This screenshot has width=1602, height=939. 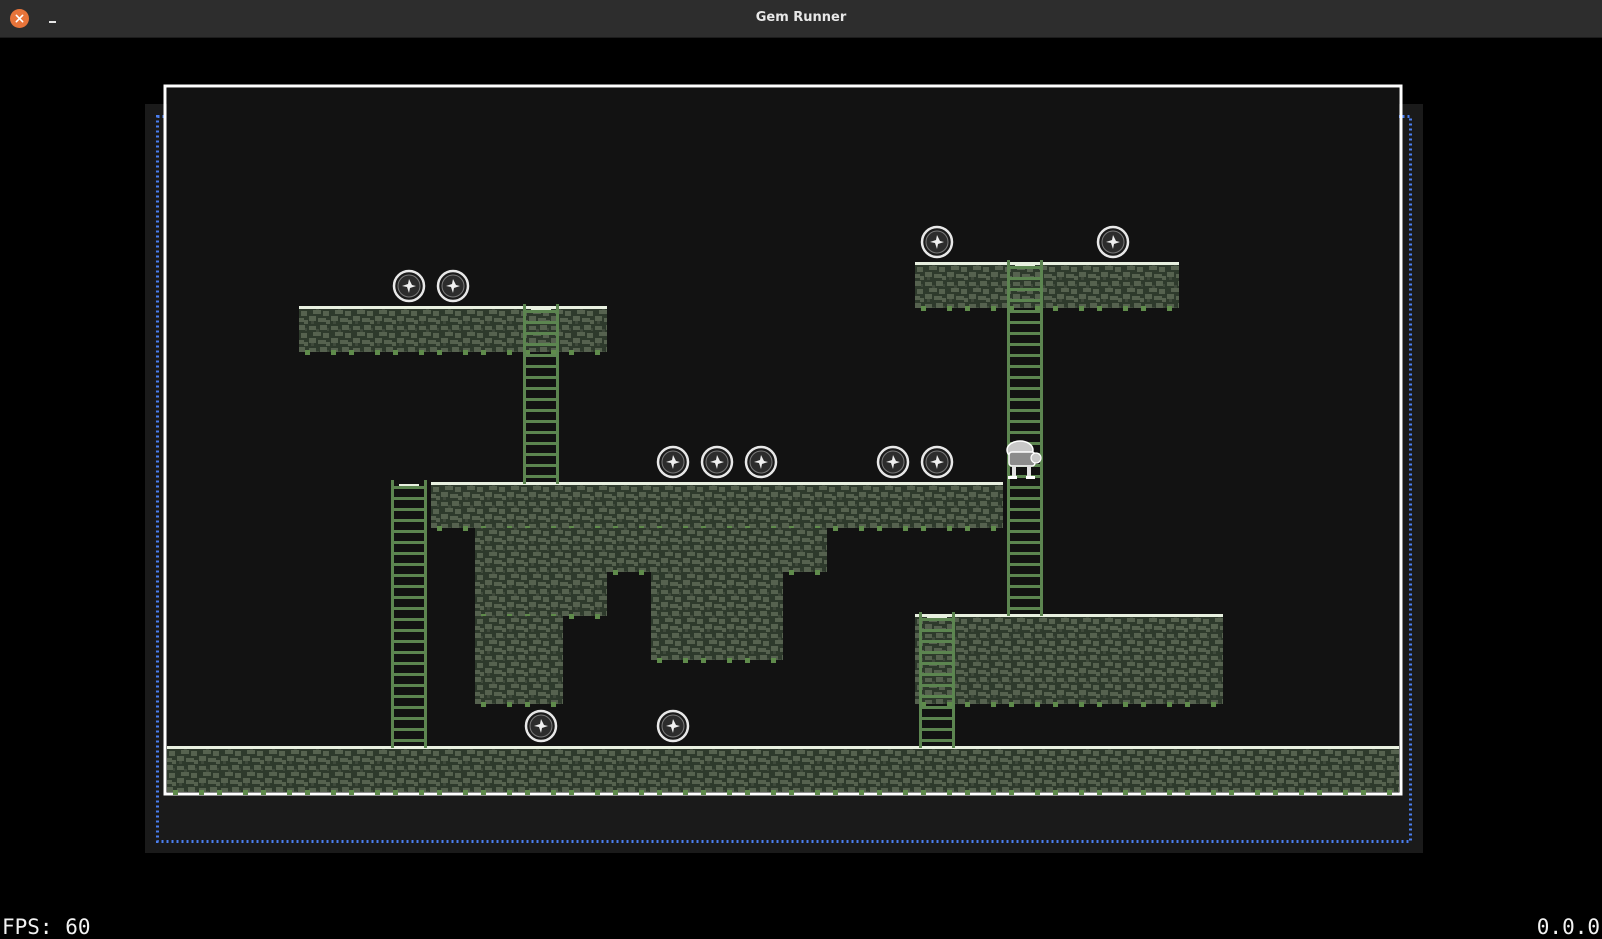 I want to click on version-label: 0.0.0, so click(x=1568, y=927).